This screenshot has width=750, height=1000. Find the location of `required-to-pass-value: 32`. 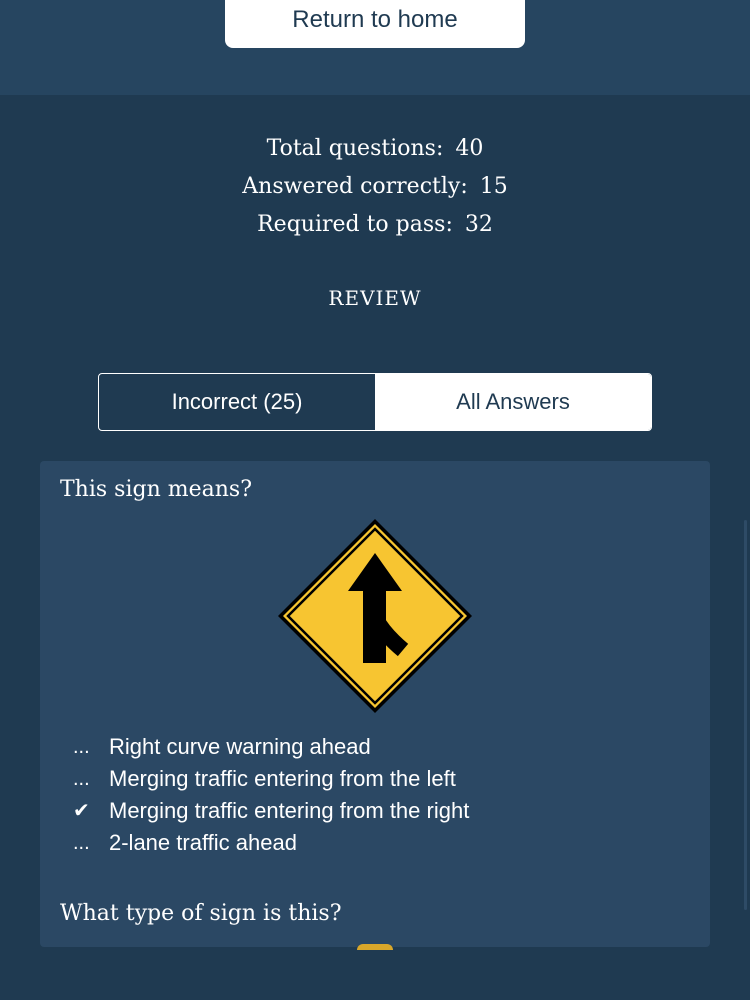

required-to-pass-value: 32 is located at coordinates (478, 224).